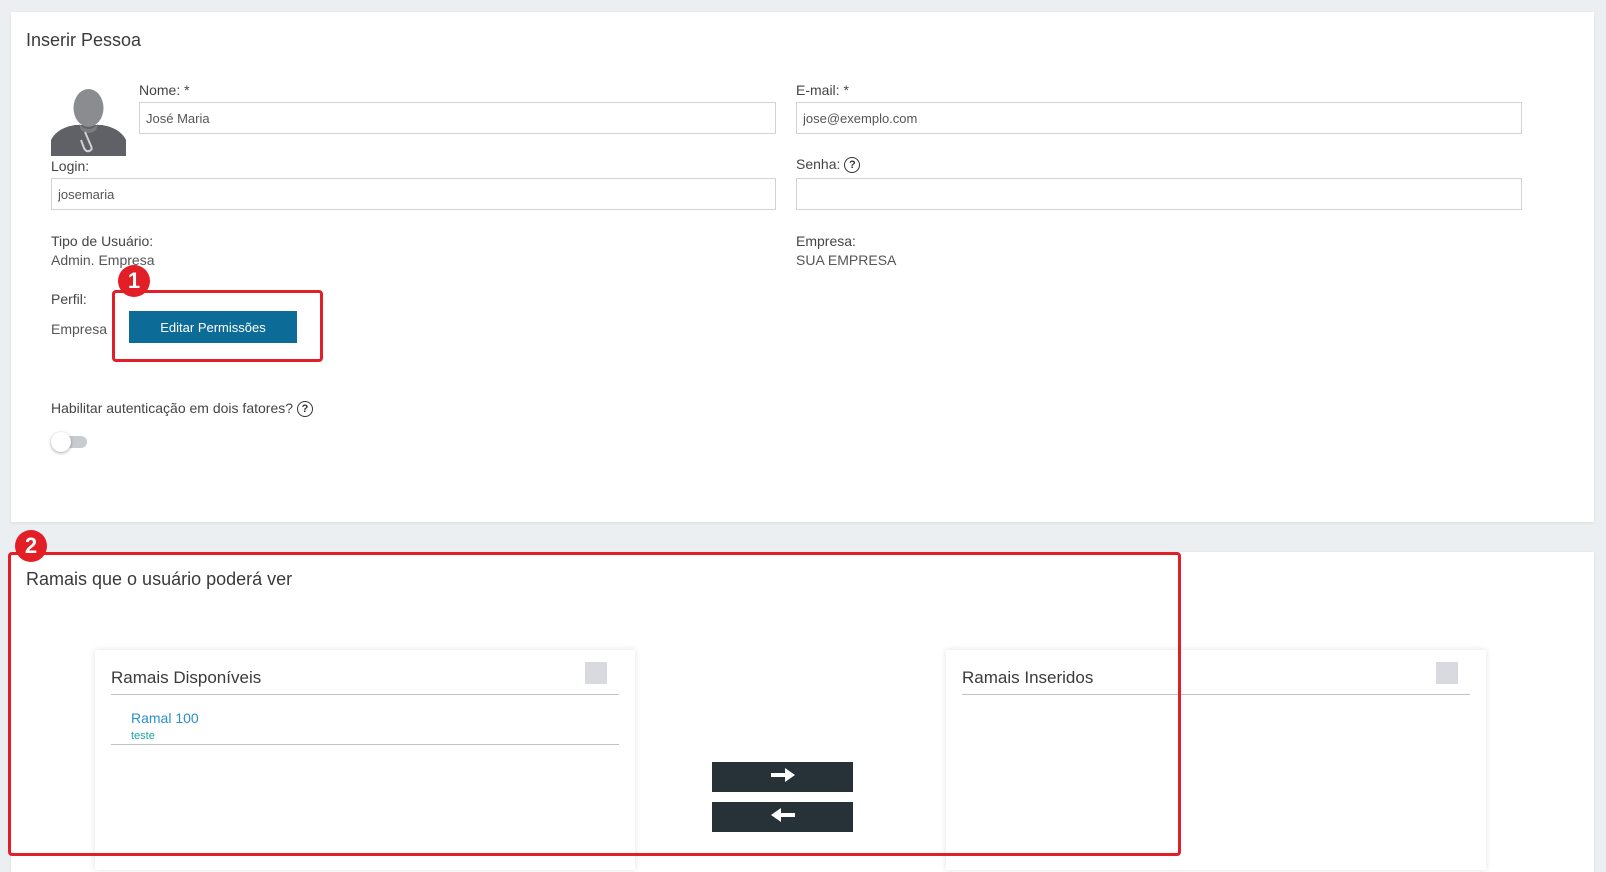 This screenshot has width=1606, height=872. What do you see at coordinates (164, 90) in the screenshot?
I see `nome-label: Nome: *` at bounding box center [164, 90].